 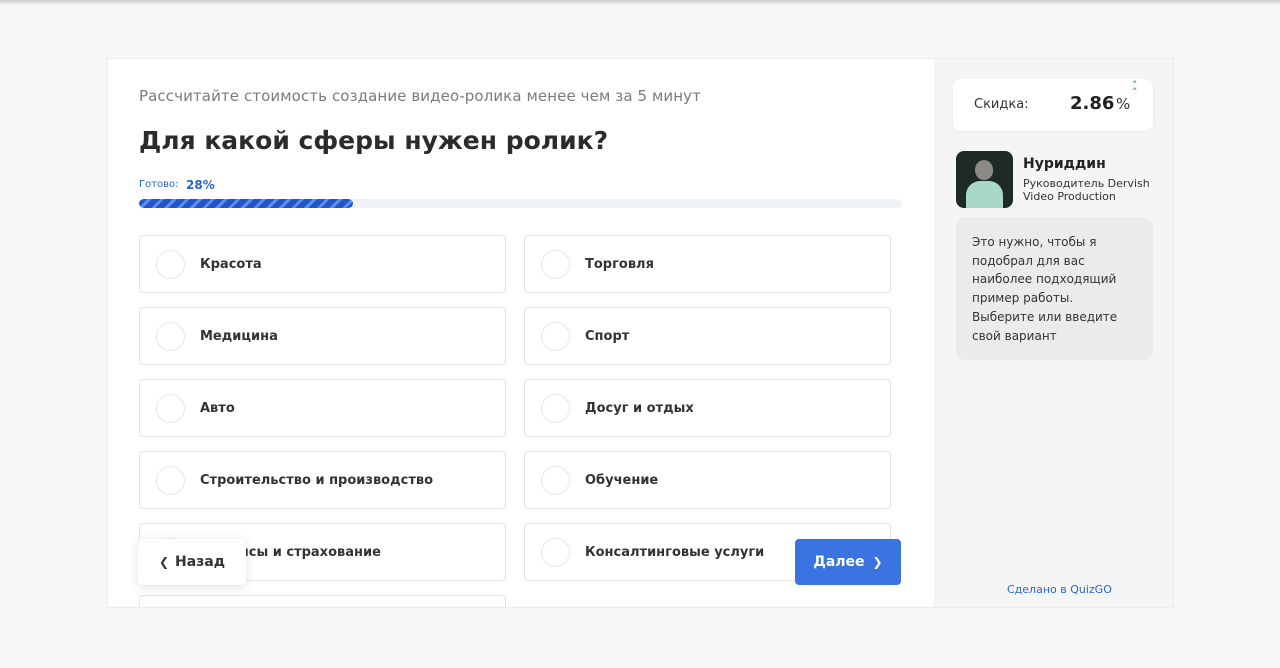 I want to click on avatar-head, so click(x=984, y=170).